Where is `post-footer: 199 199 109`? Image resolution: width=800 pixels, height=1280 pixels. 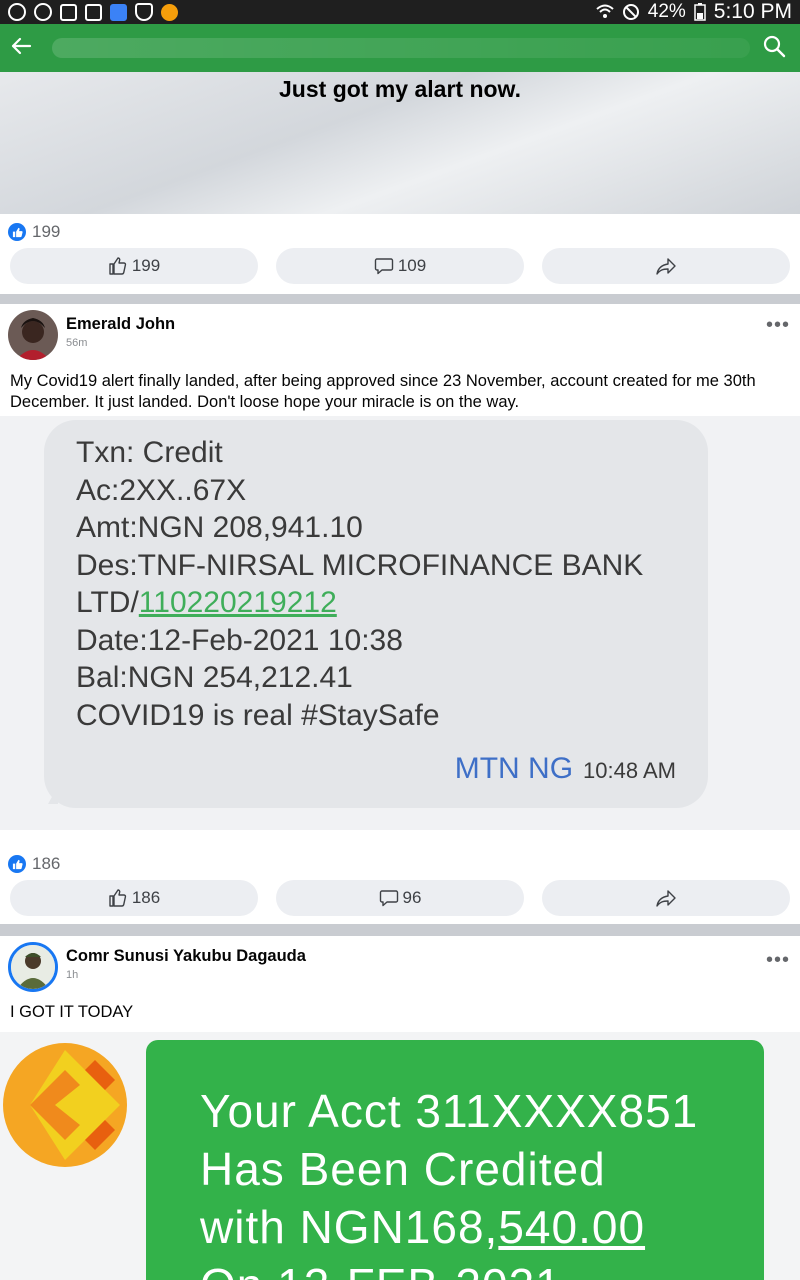
post-footer: 199 199 109 is located at coordinates (400, 254).